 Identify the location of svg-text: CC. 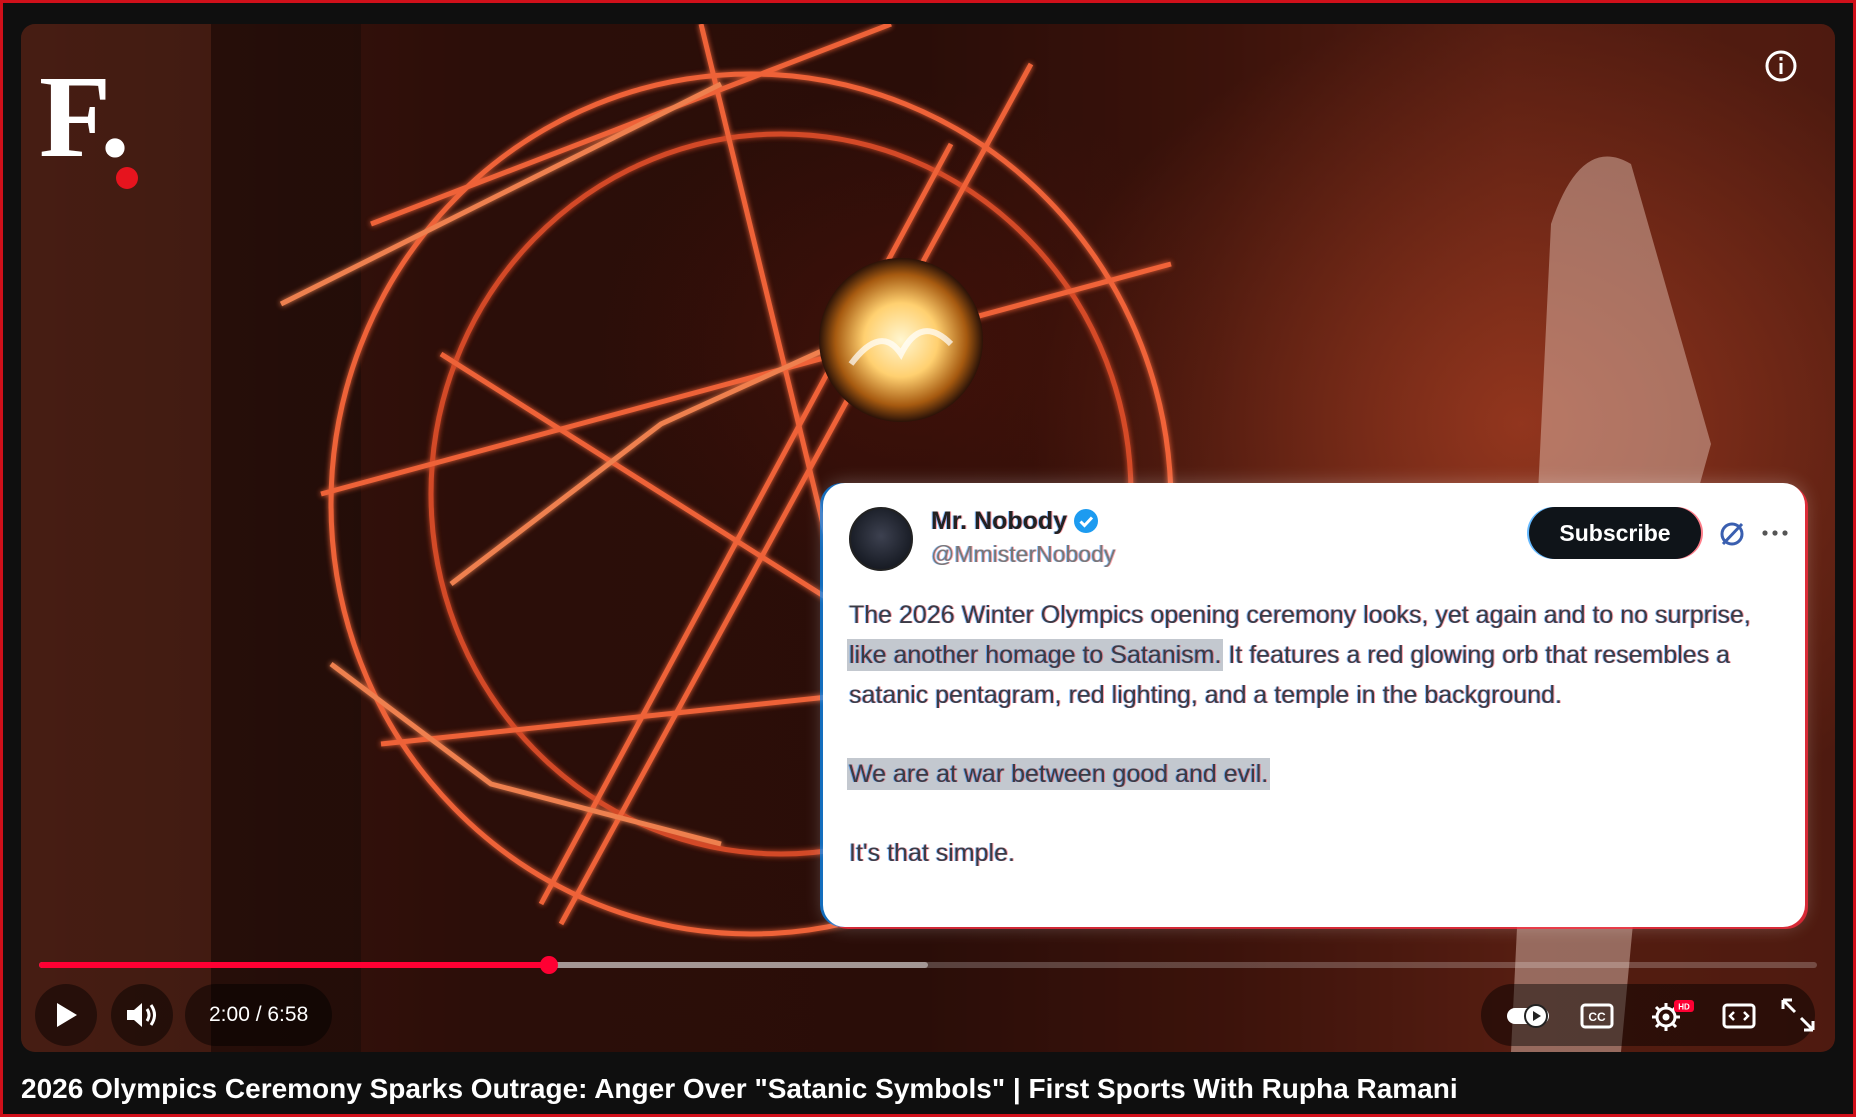
(1597, 1017).